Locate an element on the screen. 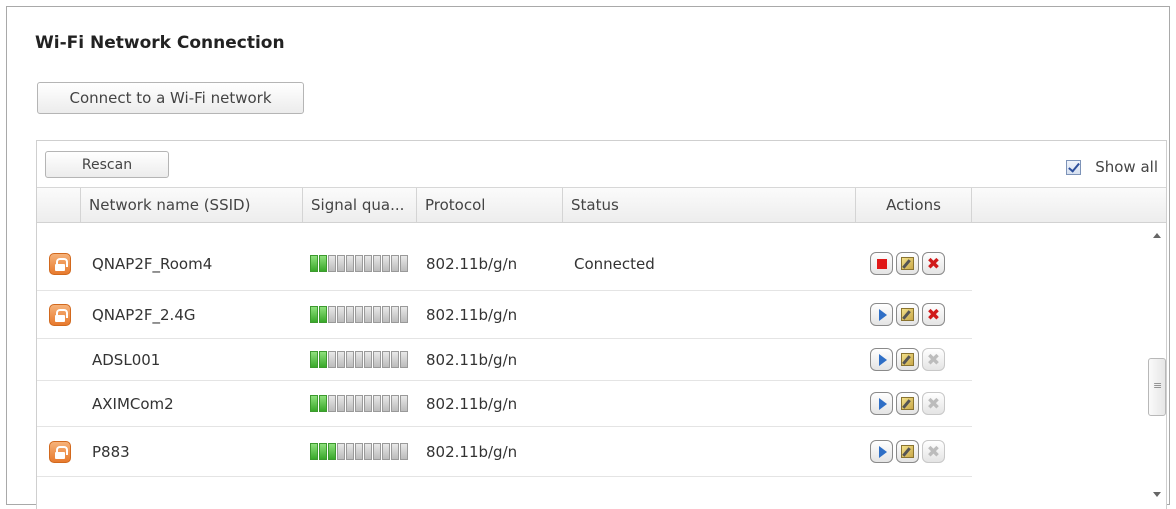  show-all-toggle: Show all is located at coordinates (1112, 167).